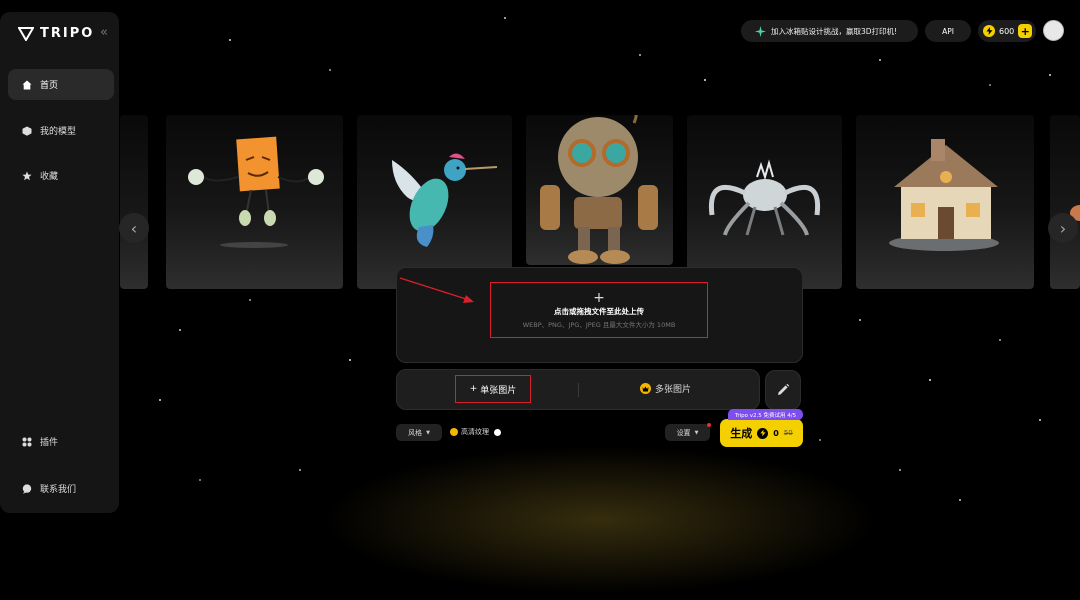  I want to click on sidebar-item-my-models: 我的模型, so click(61, 130).